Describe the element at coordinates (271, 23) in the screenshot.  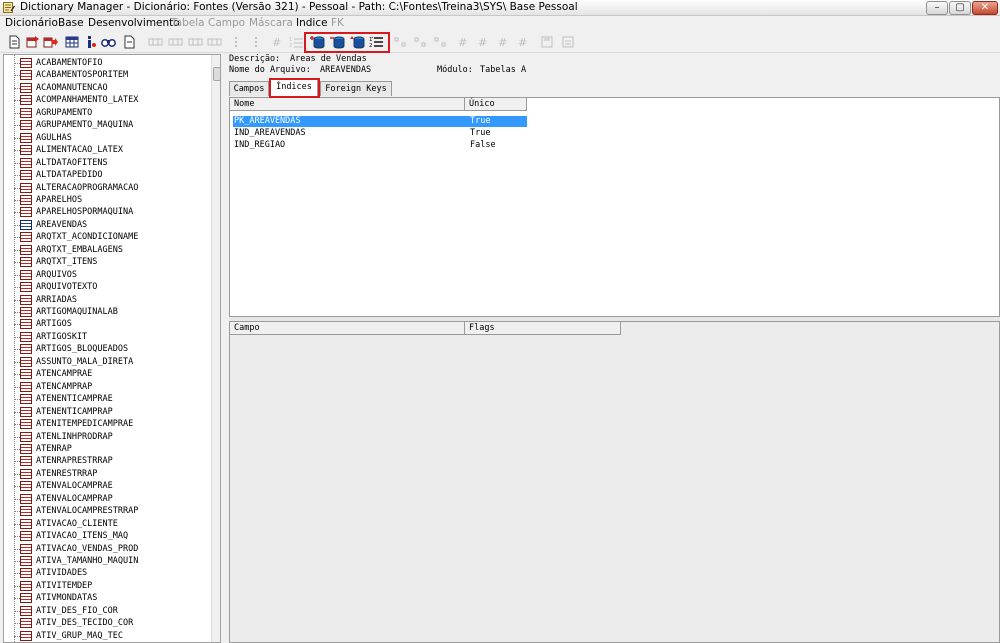
I see `menu-mascara: Máscara` at that location.